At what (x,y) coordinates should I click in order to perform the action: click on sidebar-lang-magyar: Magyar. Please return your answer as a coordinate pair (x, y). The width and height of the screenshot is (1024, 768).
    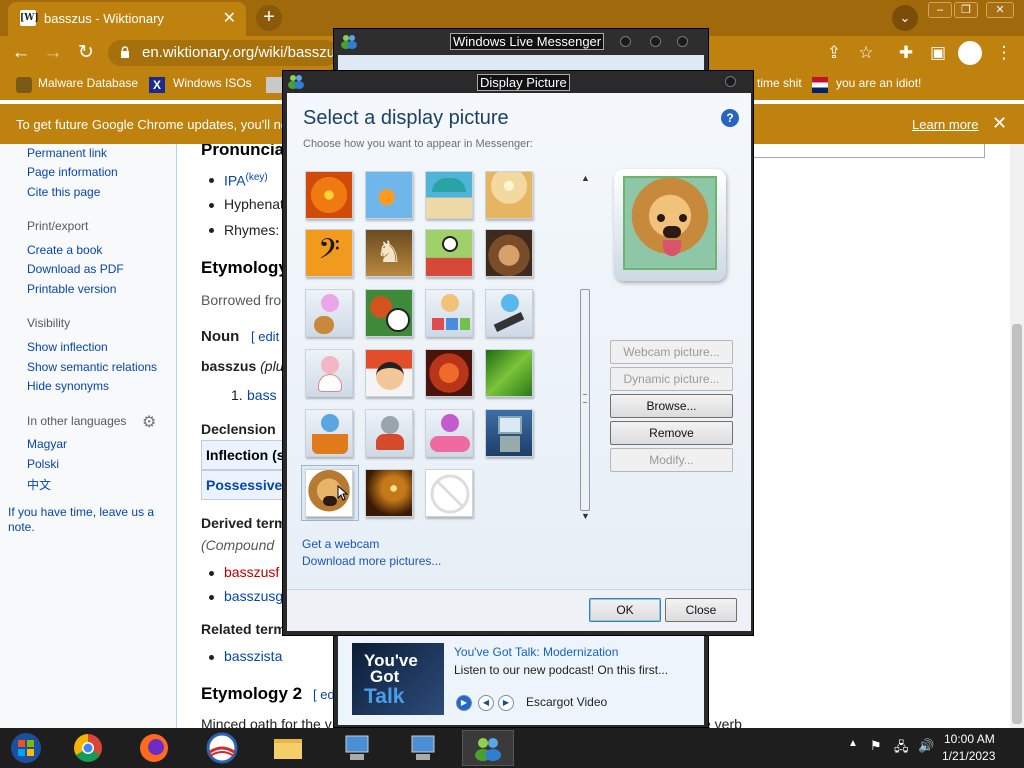
    Looking at the image, I should click on (47, 444).